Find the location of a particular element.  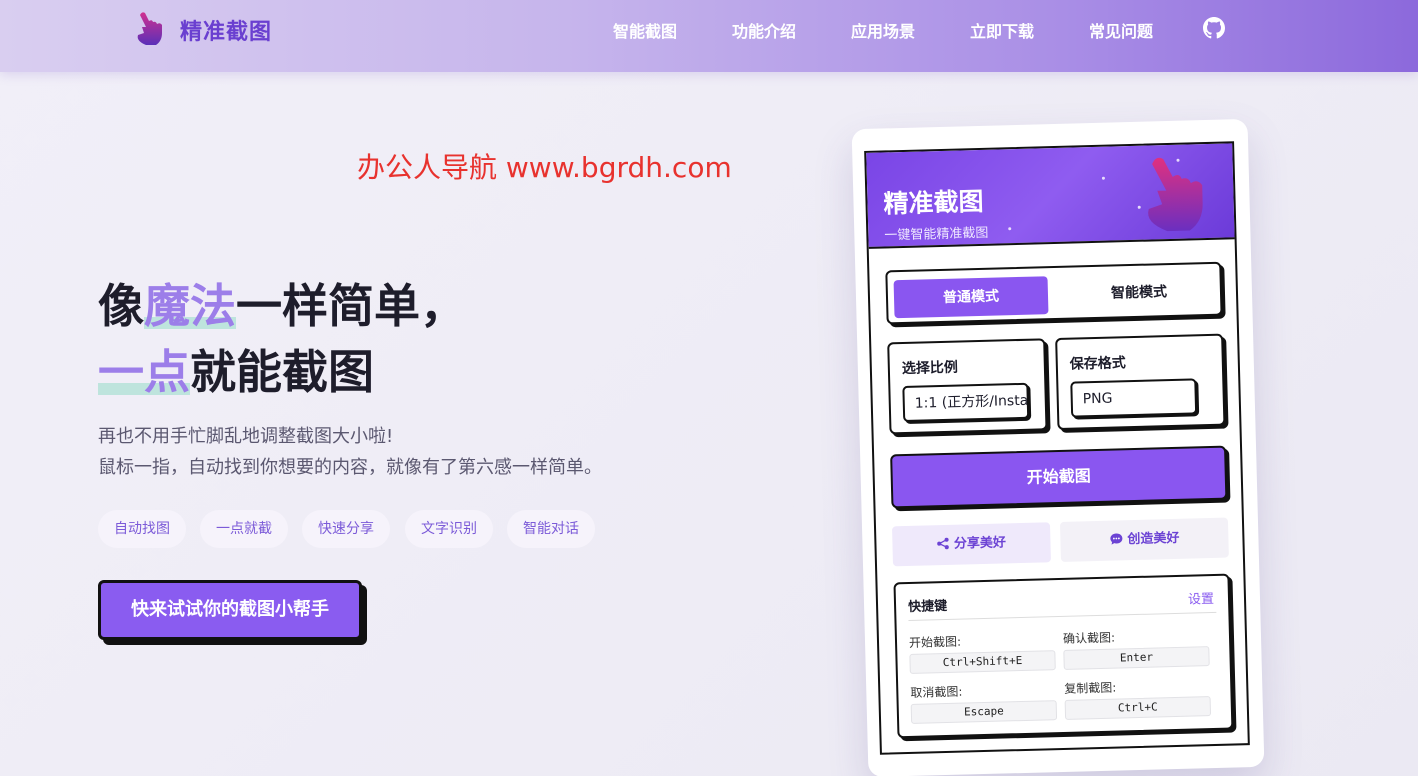

hero-title-line2-post: 就能截图 is located at coordinates (282, 372).